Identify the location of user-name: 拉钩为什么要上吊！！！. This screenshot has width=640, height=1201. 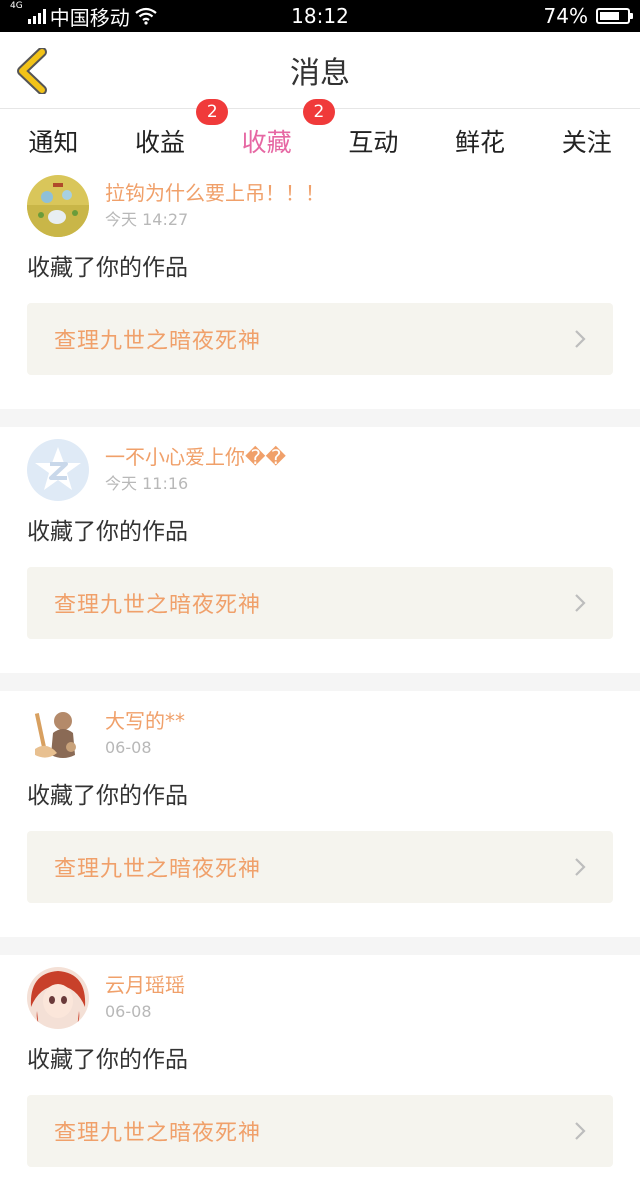
(215, 193).